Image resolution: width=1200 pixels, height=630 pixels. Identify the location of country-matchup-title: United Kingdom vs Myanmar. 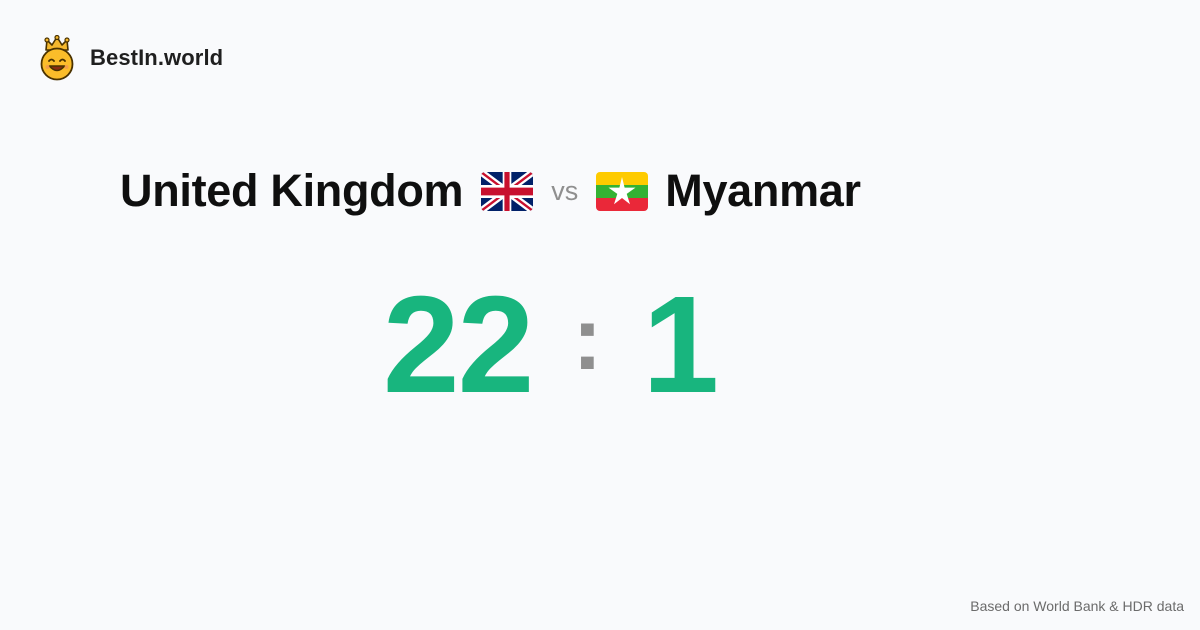
(490, 191).